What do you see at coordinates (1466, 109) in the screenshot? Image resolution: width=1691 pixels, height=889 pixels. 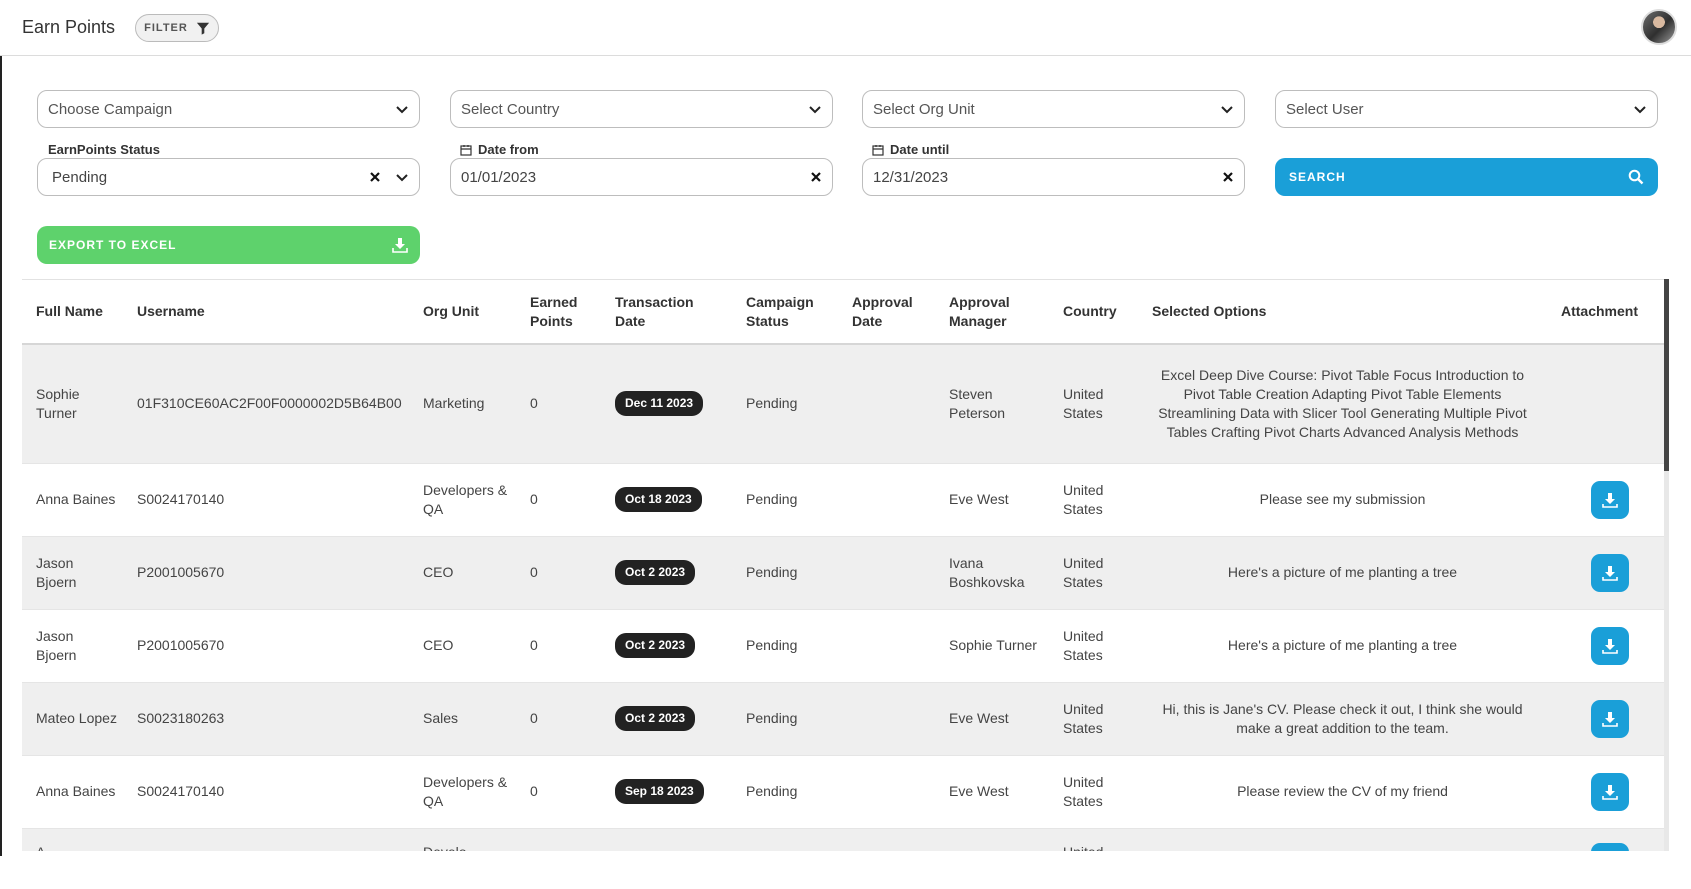 I see `user-select: Select User` at bounding box center [1466, 109].